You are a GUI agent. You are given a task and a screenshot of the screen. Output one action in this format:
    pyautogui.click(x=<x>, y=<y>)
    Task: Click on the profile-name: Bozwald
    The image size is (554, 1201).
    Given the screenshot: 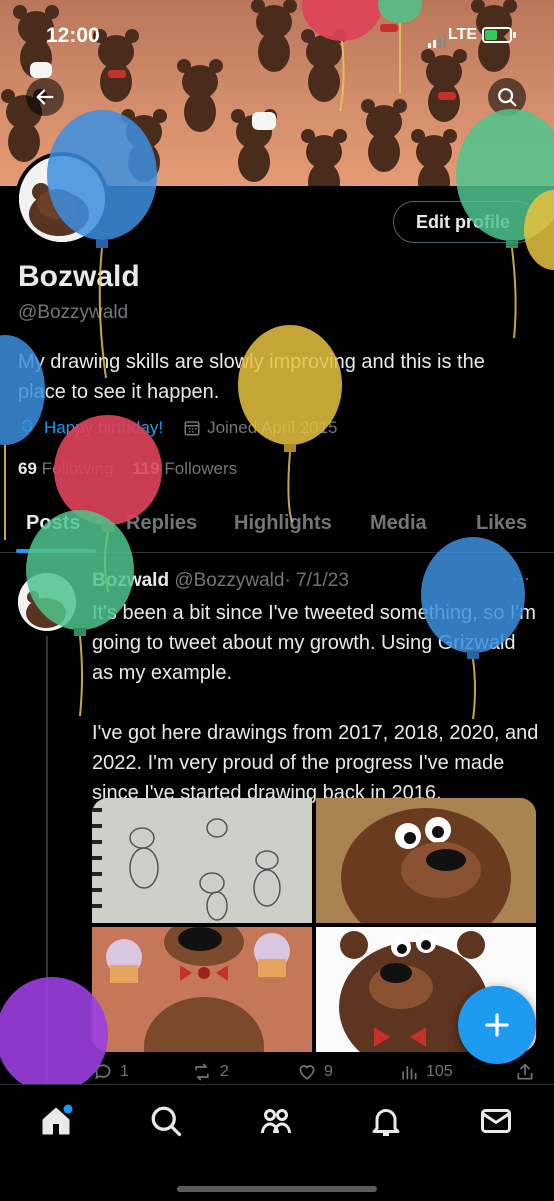 What is the action you would take?
    pyautogui.click(x=79, y=276)
    